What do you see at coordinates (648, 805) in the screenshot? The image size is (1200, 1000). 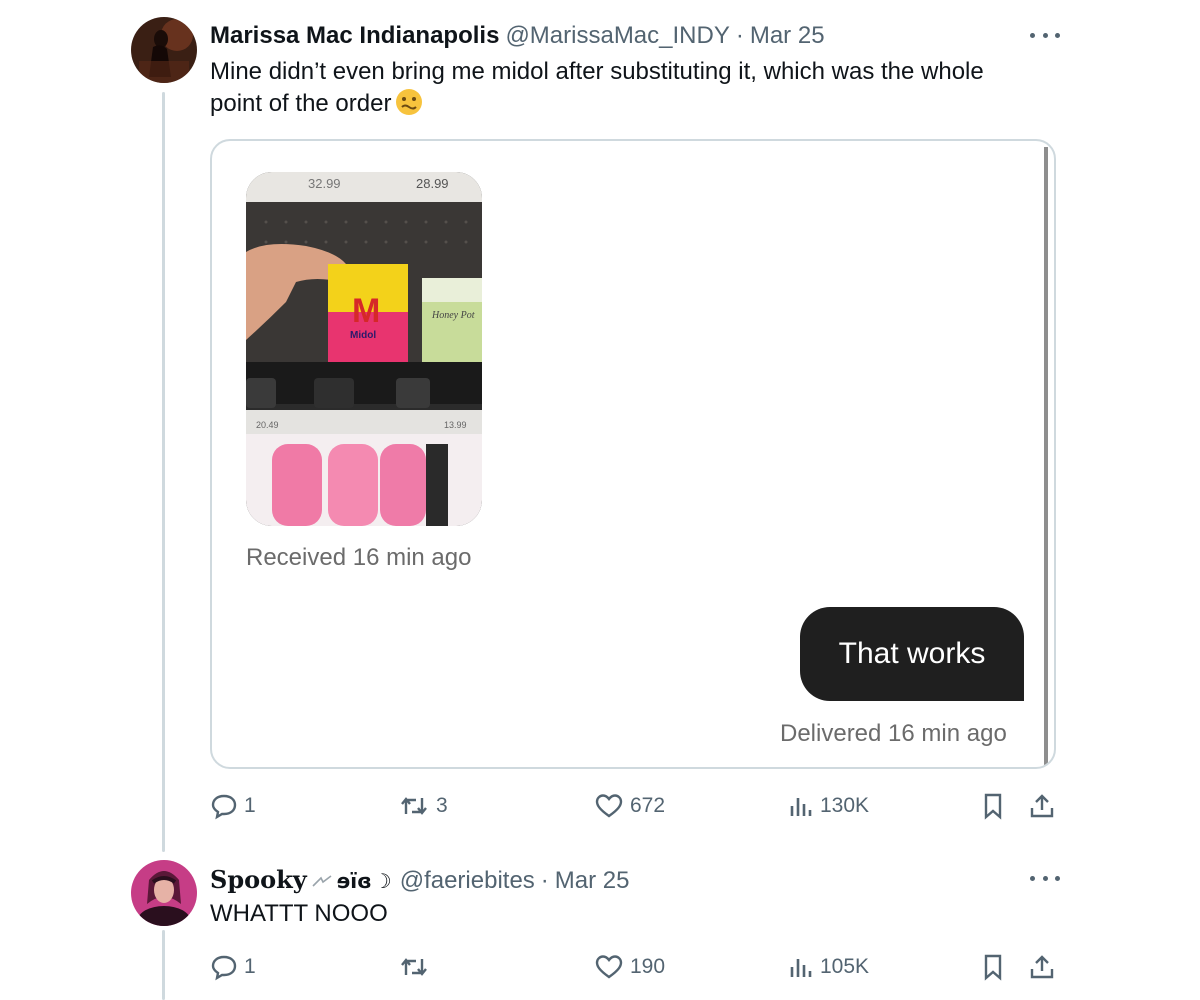 I see `like-count: 672` at bounding box center [648, 805].